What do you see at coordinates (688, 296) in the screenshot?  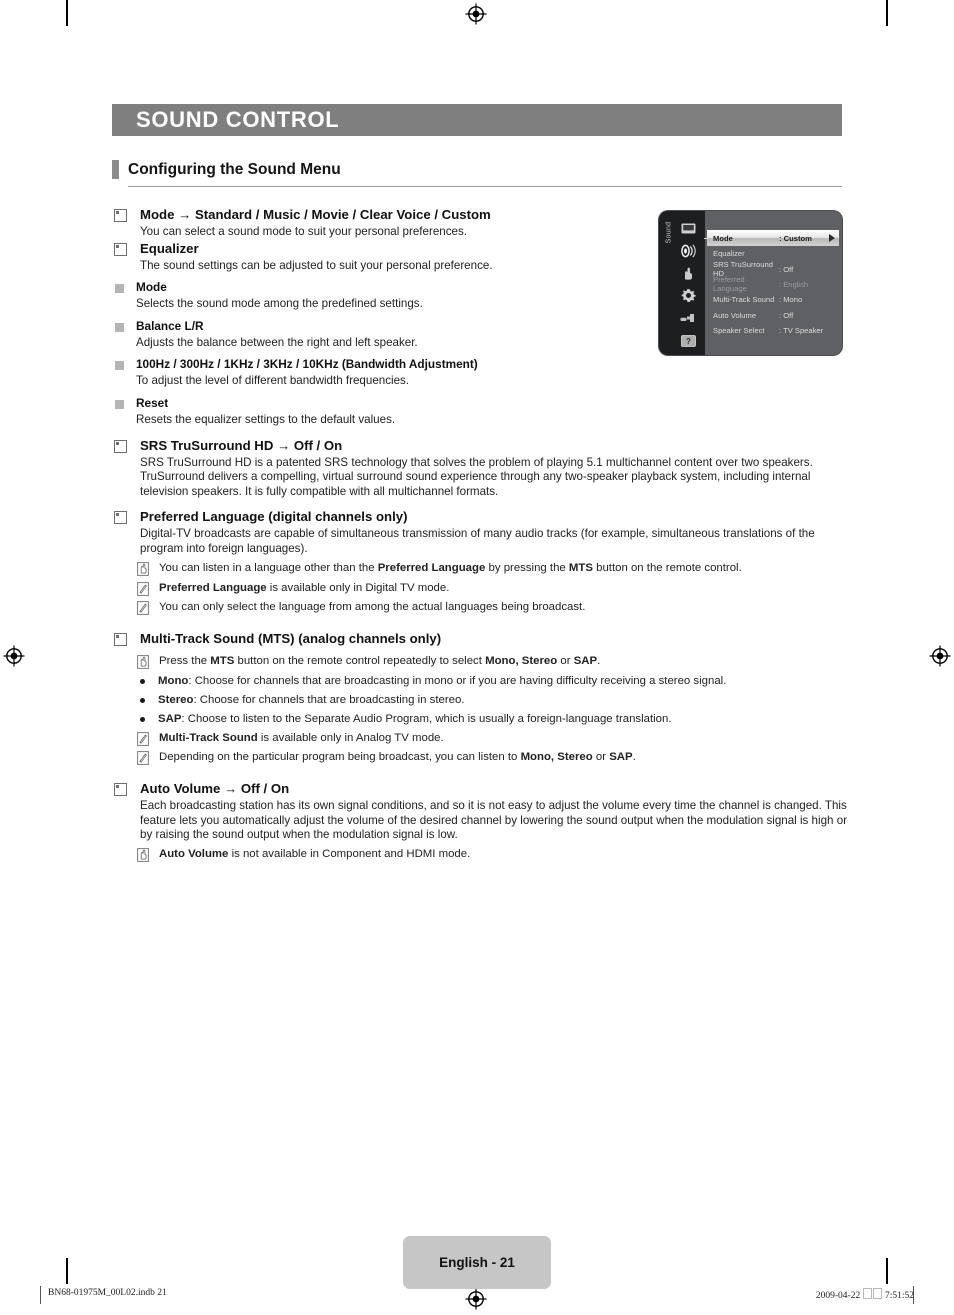 I see `setup-gear-icon` at bounding box center [688, 296].